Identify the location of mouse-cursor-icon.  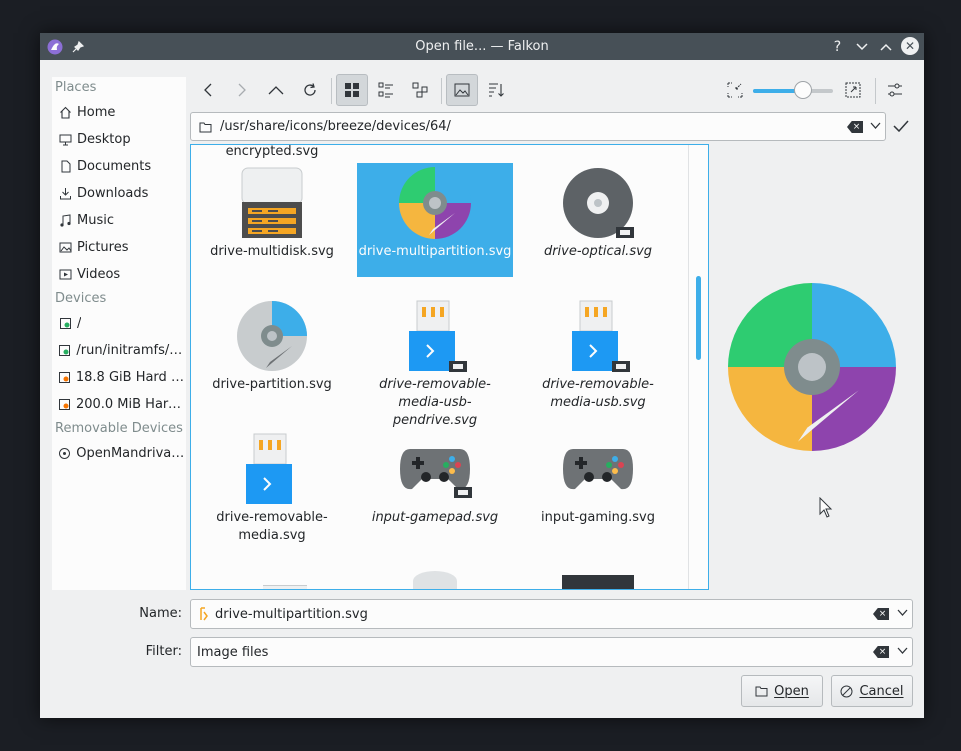
(826, 509).